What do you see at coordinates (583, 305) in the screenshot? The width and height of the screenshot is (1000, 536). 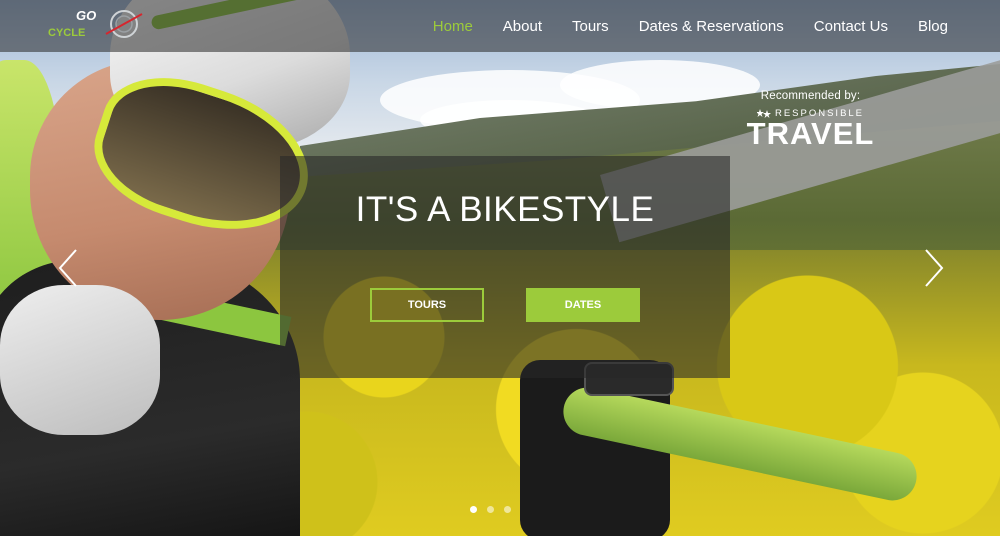 I see `dates-button: DATES` at bounding box center [583, 305].